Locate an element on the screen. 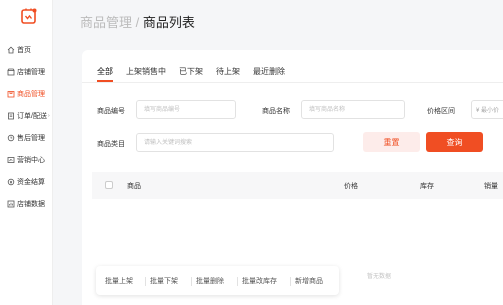 The width and height of the screenshot is (503, 305). sidebar-item-goods: 商品管理 is located at coordinates (26, 94).